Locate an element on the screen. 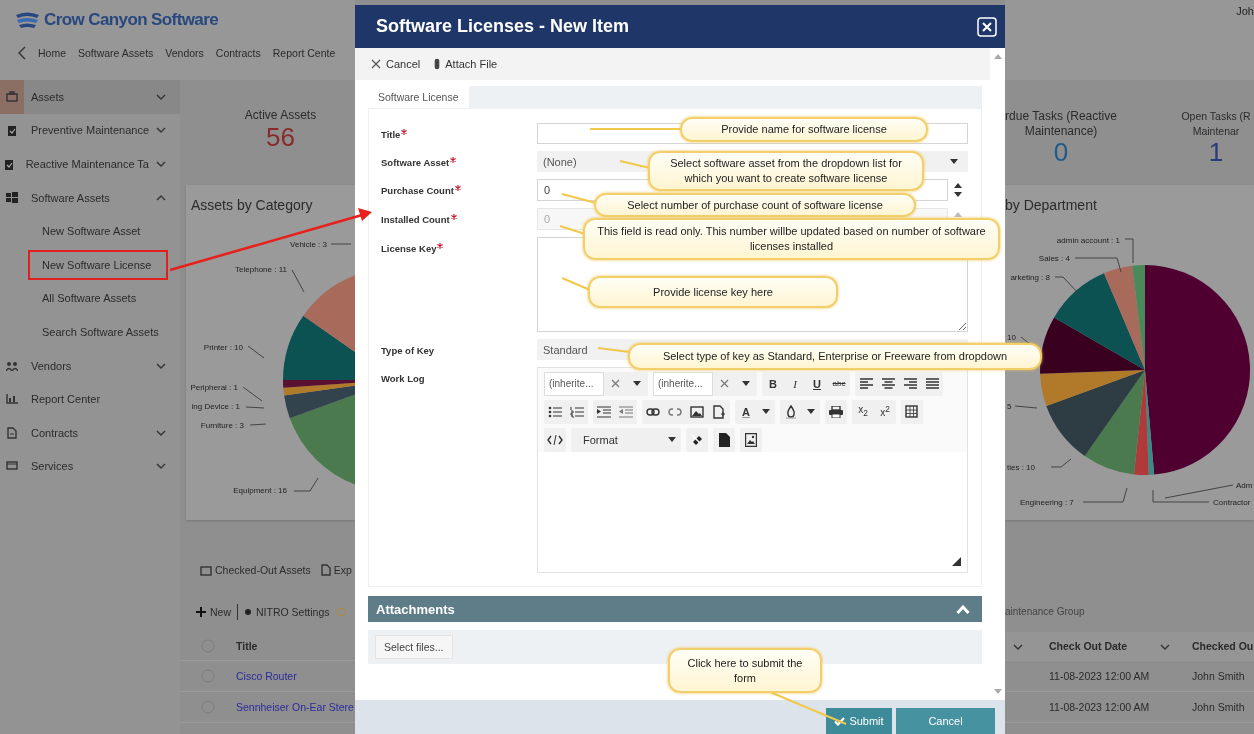 The height and width of the screenshot is (734, 1254). field-label: Type of Key is located at coordinates (408, 350).